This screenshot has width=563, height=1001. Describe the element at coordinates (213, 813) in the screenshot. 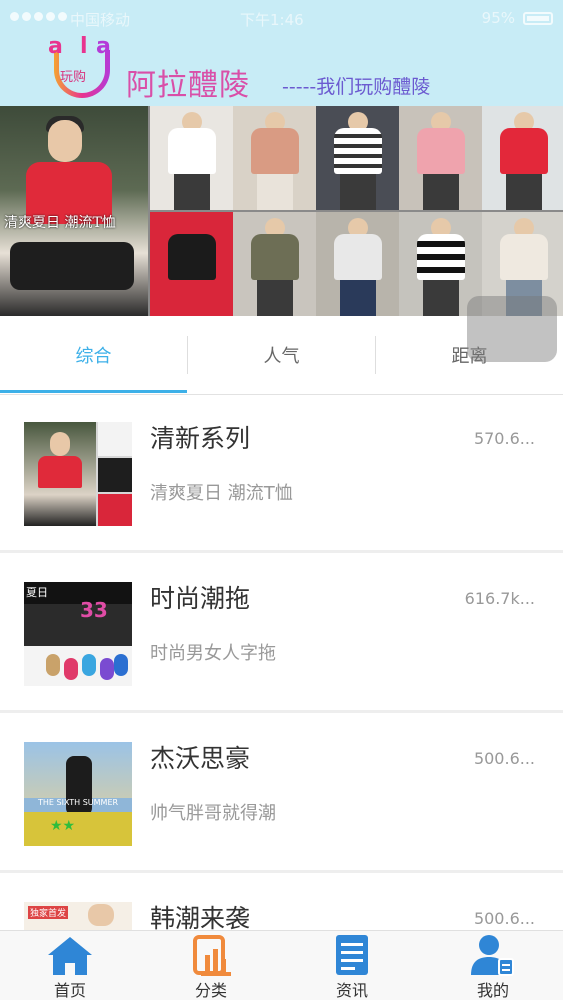

I see `shop-subtitle: 帅气胖哥就得潮` at that location.